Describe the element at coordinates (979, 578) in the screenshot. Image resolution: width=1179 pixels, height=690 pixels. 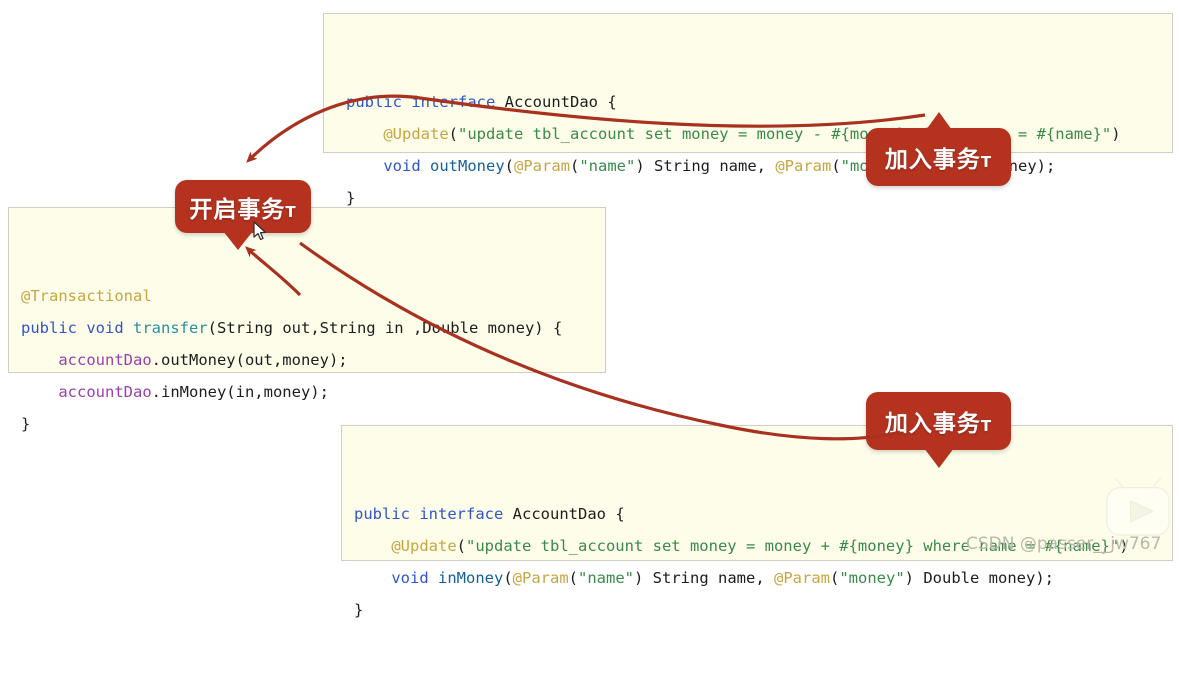
I see `code-token: ) Double money);` at that location.